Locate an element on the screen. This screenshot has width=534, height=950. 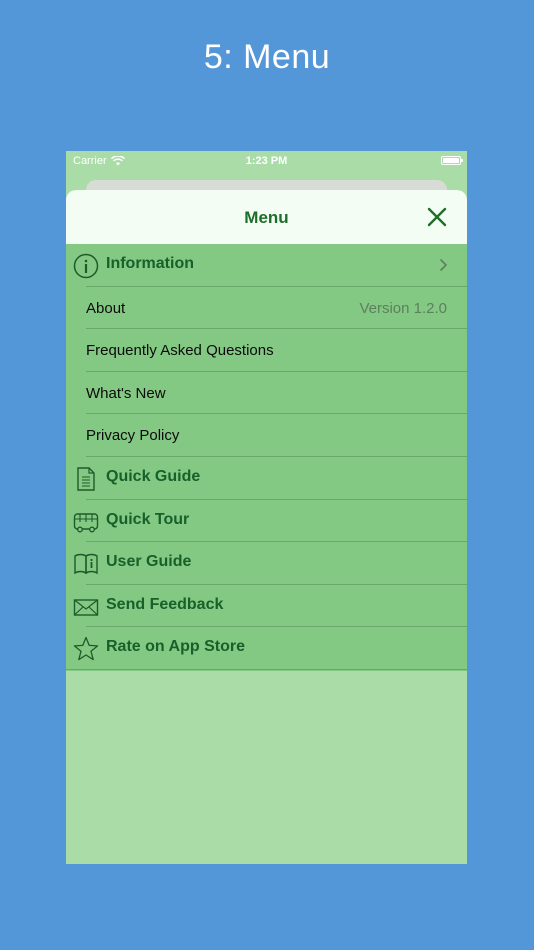
menu-label: Quick Guide is located at coordinates (153, 476).